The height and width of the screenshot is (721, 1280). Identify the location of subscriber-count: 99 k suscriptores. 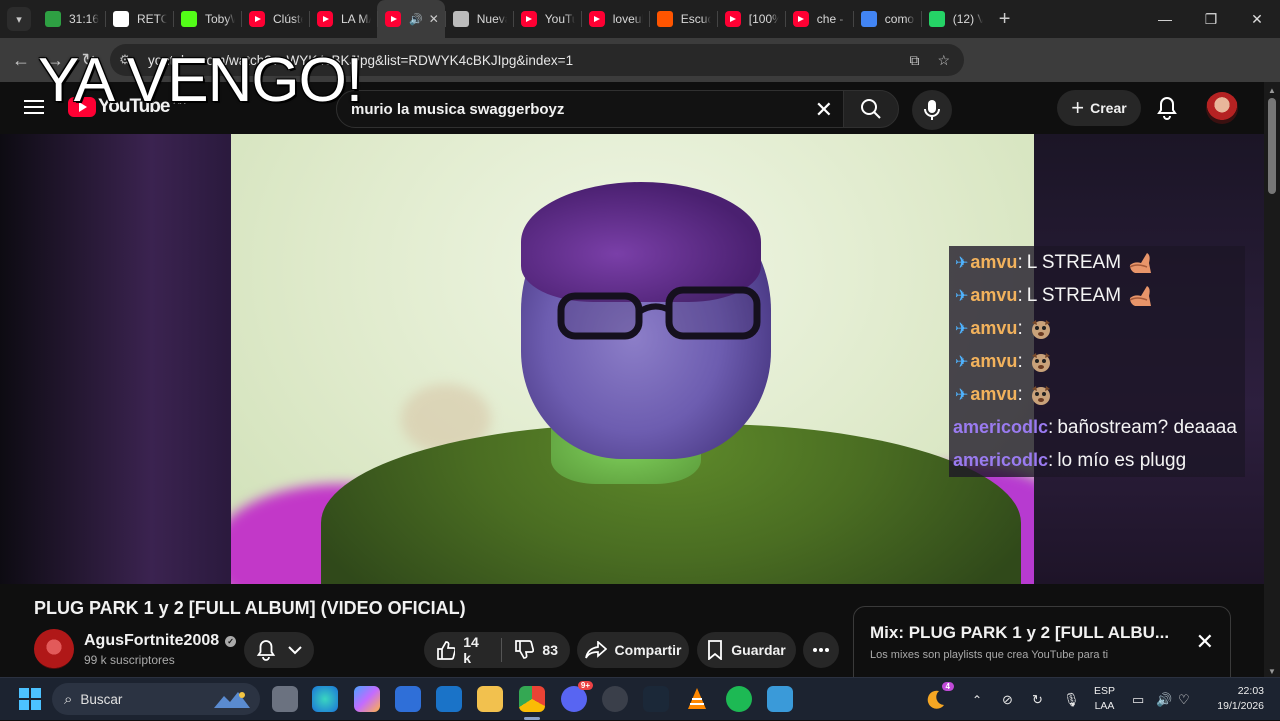
(129, 660).